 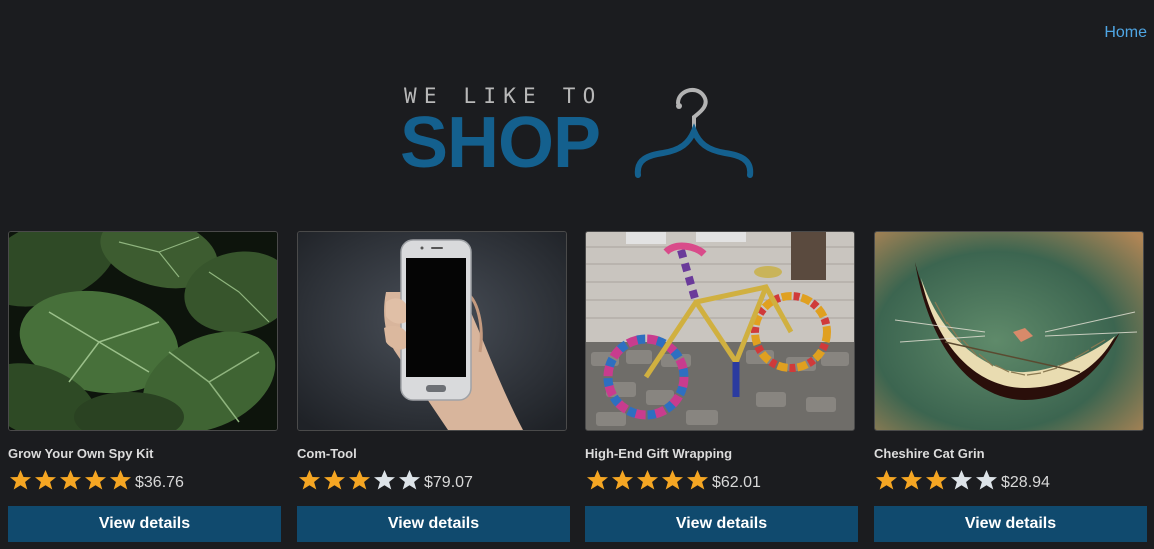 I want to click on cheshire-cat-grin-image, so click(x=1009, y=331).